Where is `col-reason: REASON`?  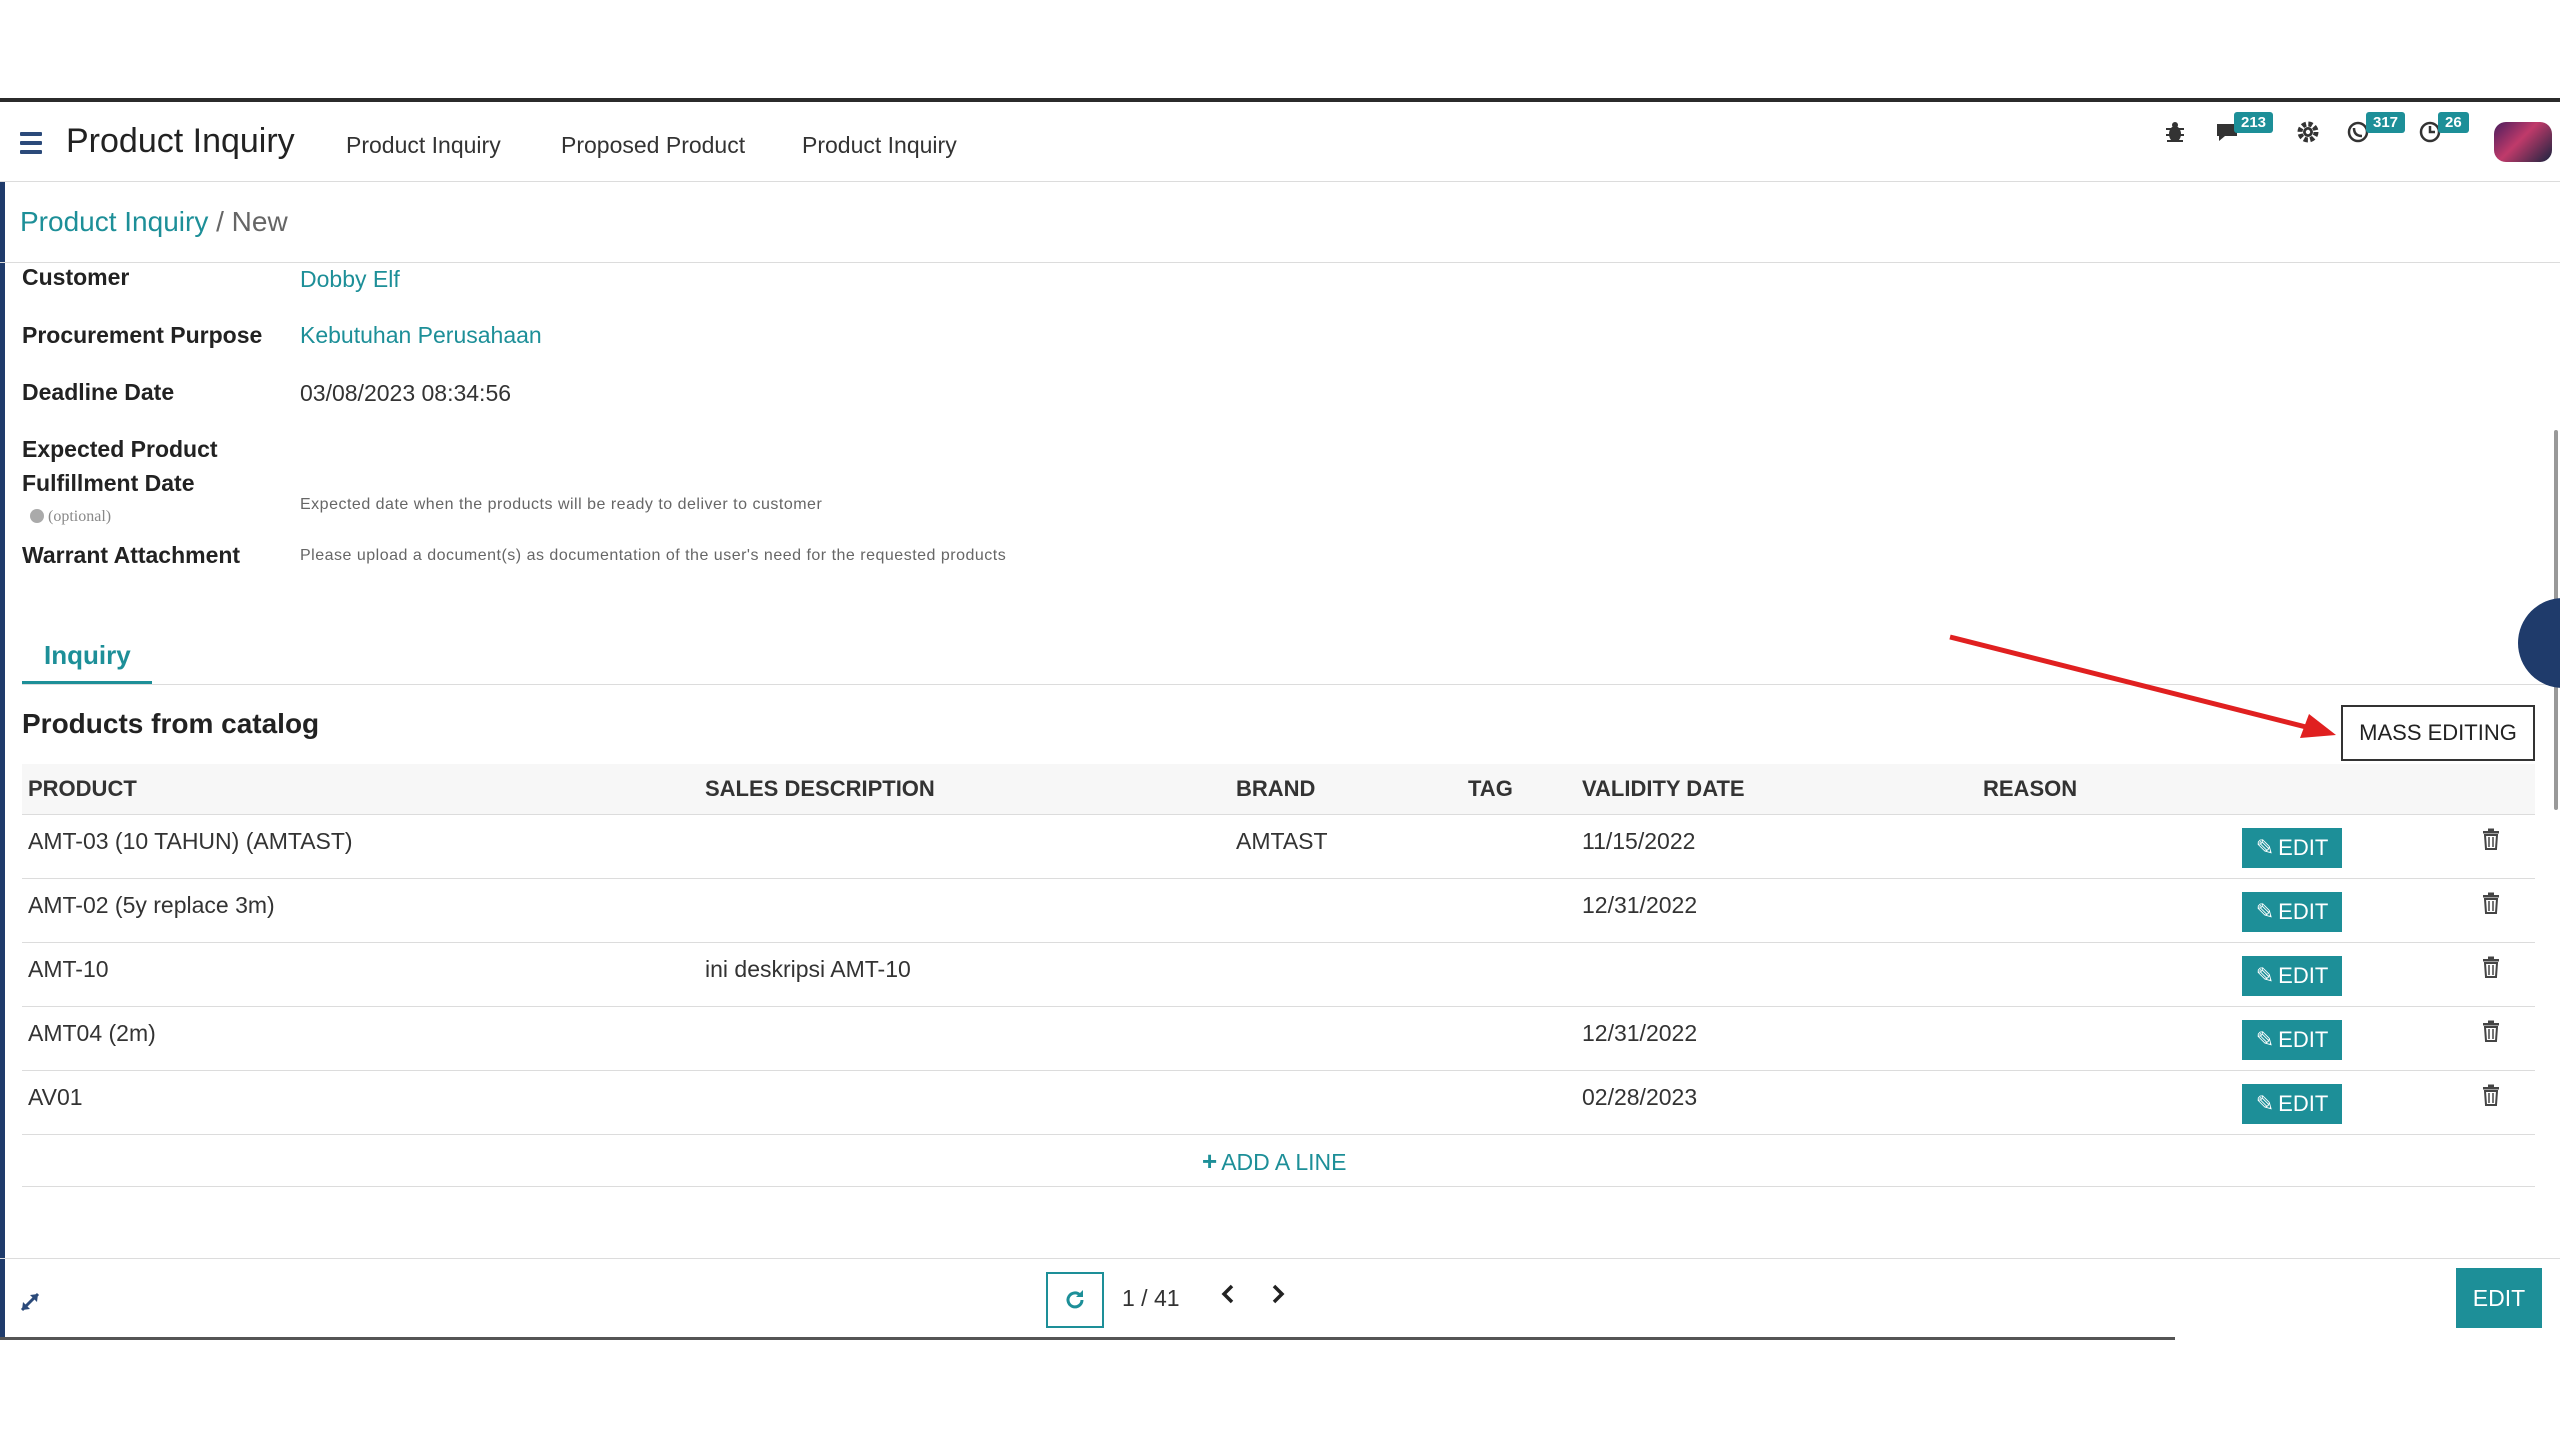 col-reason: REASON is located at coordinates (2030, 789).